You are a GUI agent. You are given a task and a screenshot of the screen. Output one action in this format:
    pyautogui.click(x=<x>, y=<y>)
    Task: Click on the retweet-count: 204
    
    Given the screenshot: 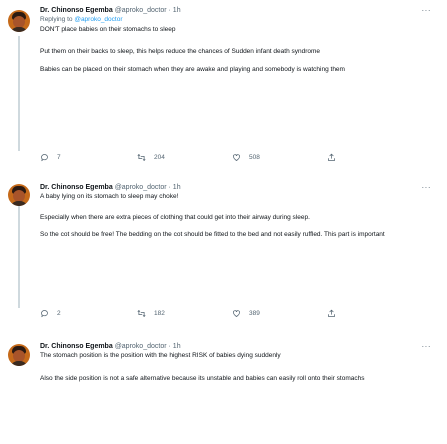 What is the action you would take?
    pyautogui.click(x=159, y=157)
    